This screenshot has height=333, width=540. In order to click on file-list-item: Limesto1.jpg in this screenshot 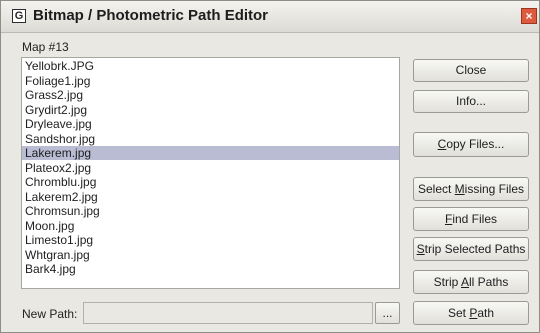, I will do `click(210, 240)`.